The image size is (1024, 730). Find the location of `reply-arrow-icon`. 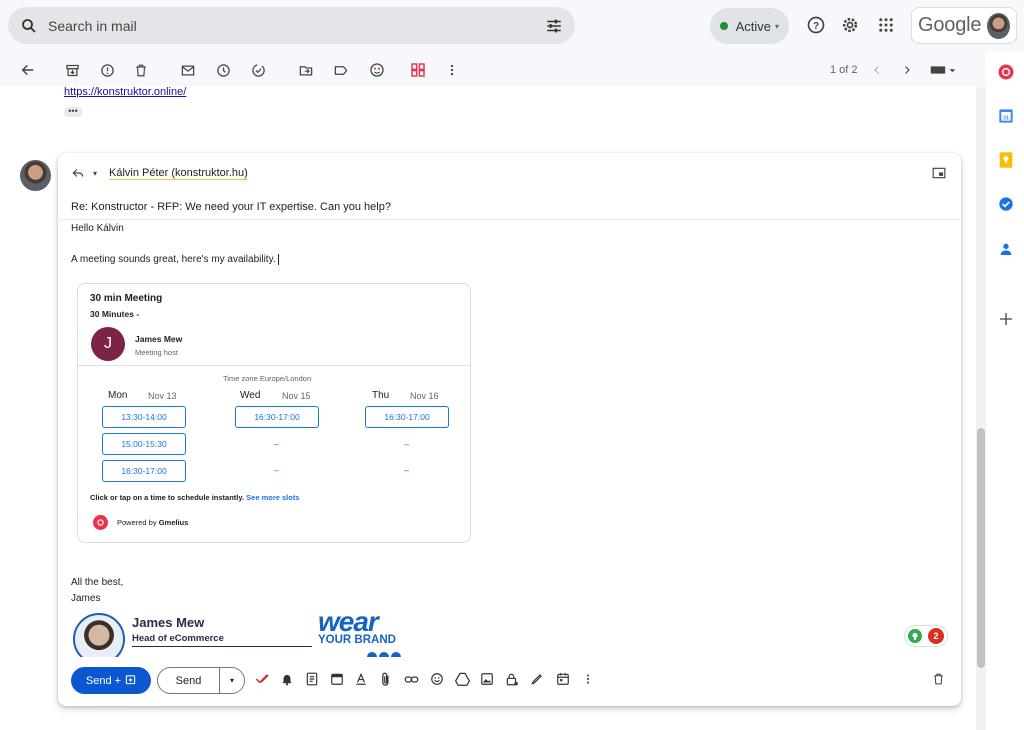

reply-arrow-icon is located at coordinates (78, 173).